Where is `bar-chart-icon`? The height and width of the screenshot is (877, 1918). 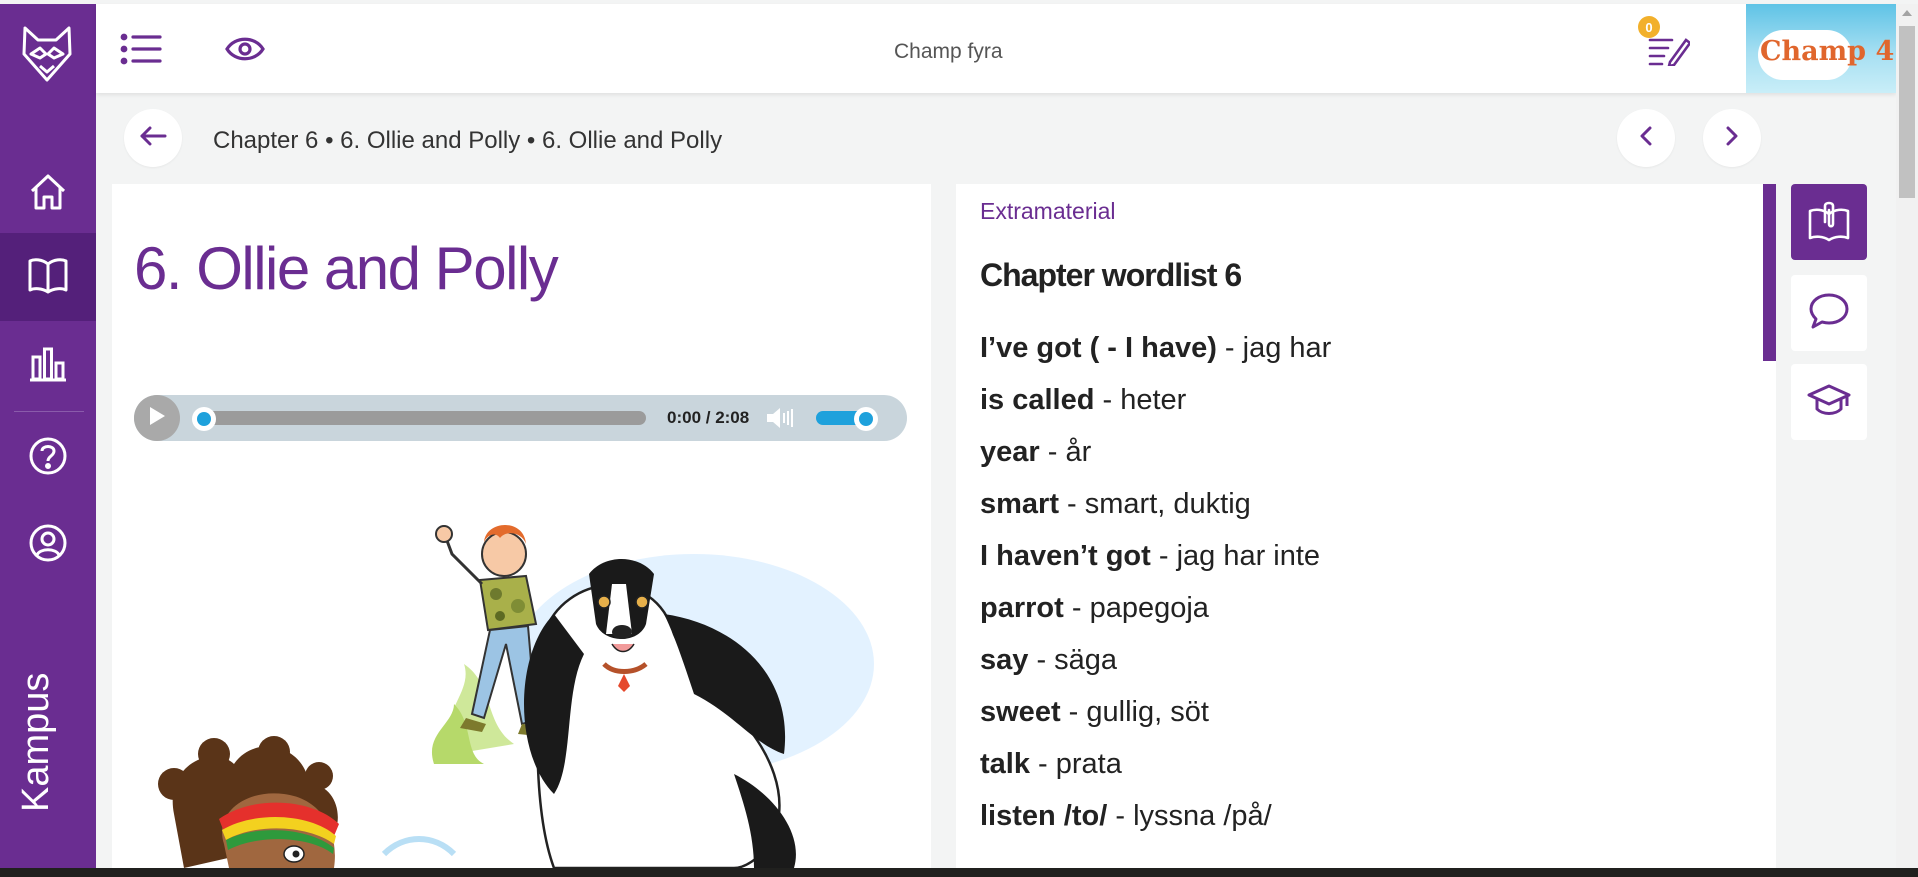
bar-chart-icon is located at coordinates (48, 365).